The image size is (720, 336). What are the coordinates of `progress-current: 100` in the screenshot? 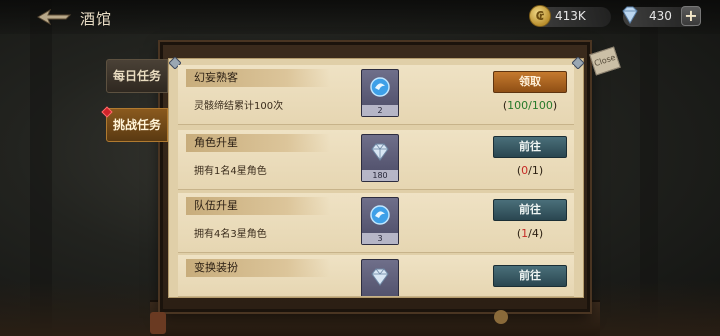 It's located at (518, 105).